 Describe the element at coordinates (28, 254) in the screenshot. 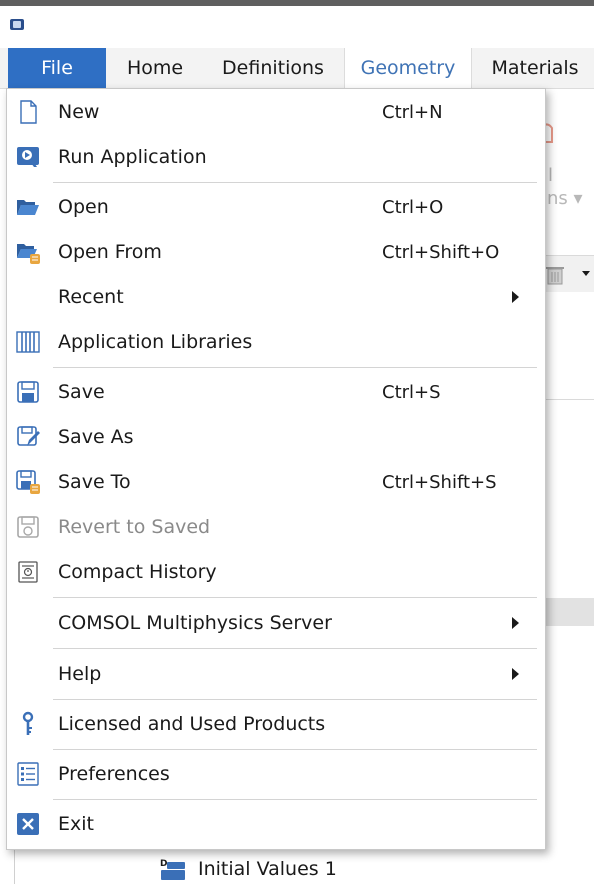

I see `open-from-icon` at that location.